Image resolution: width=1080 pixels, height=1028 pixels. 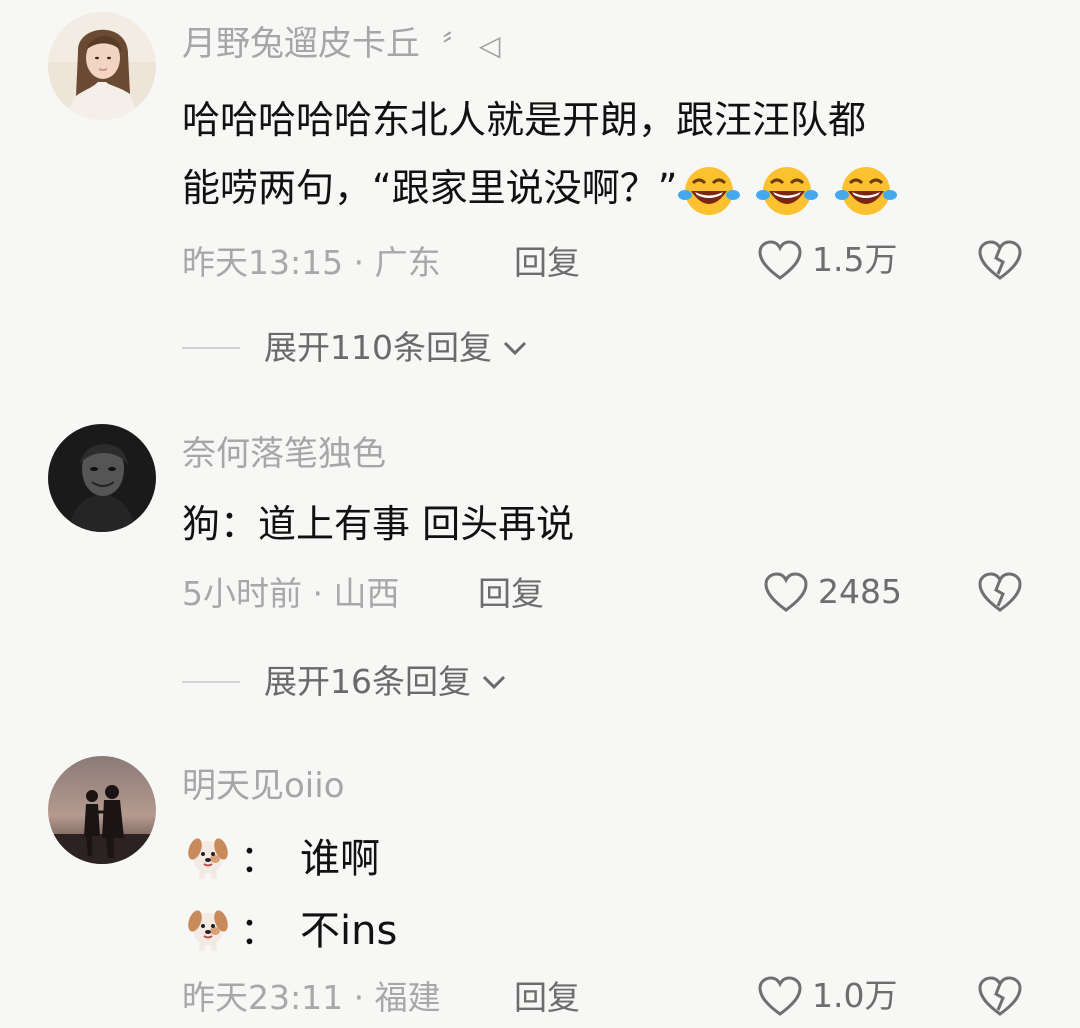 I want to click on expand-replies-button: 展开110条回复, so click(x=355, y=348).